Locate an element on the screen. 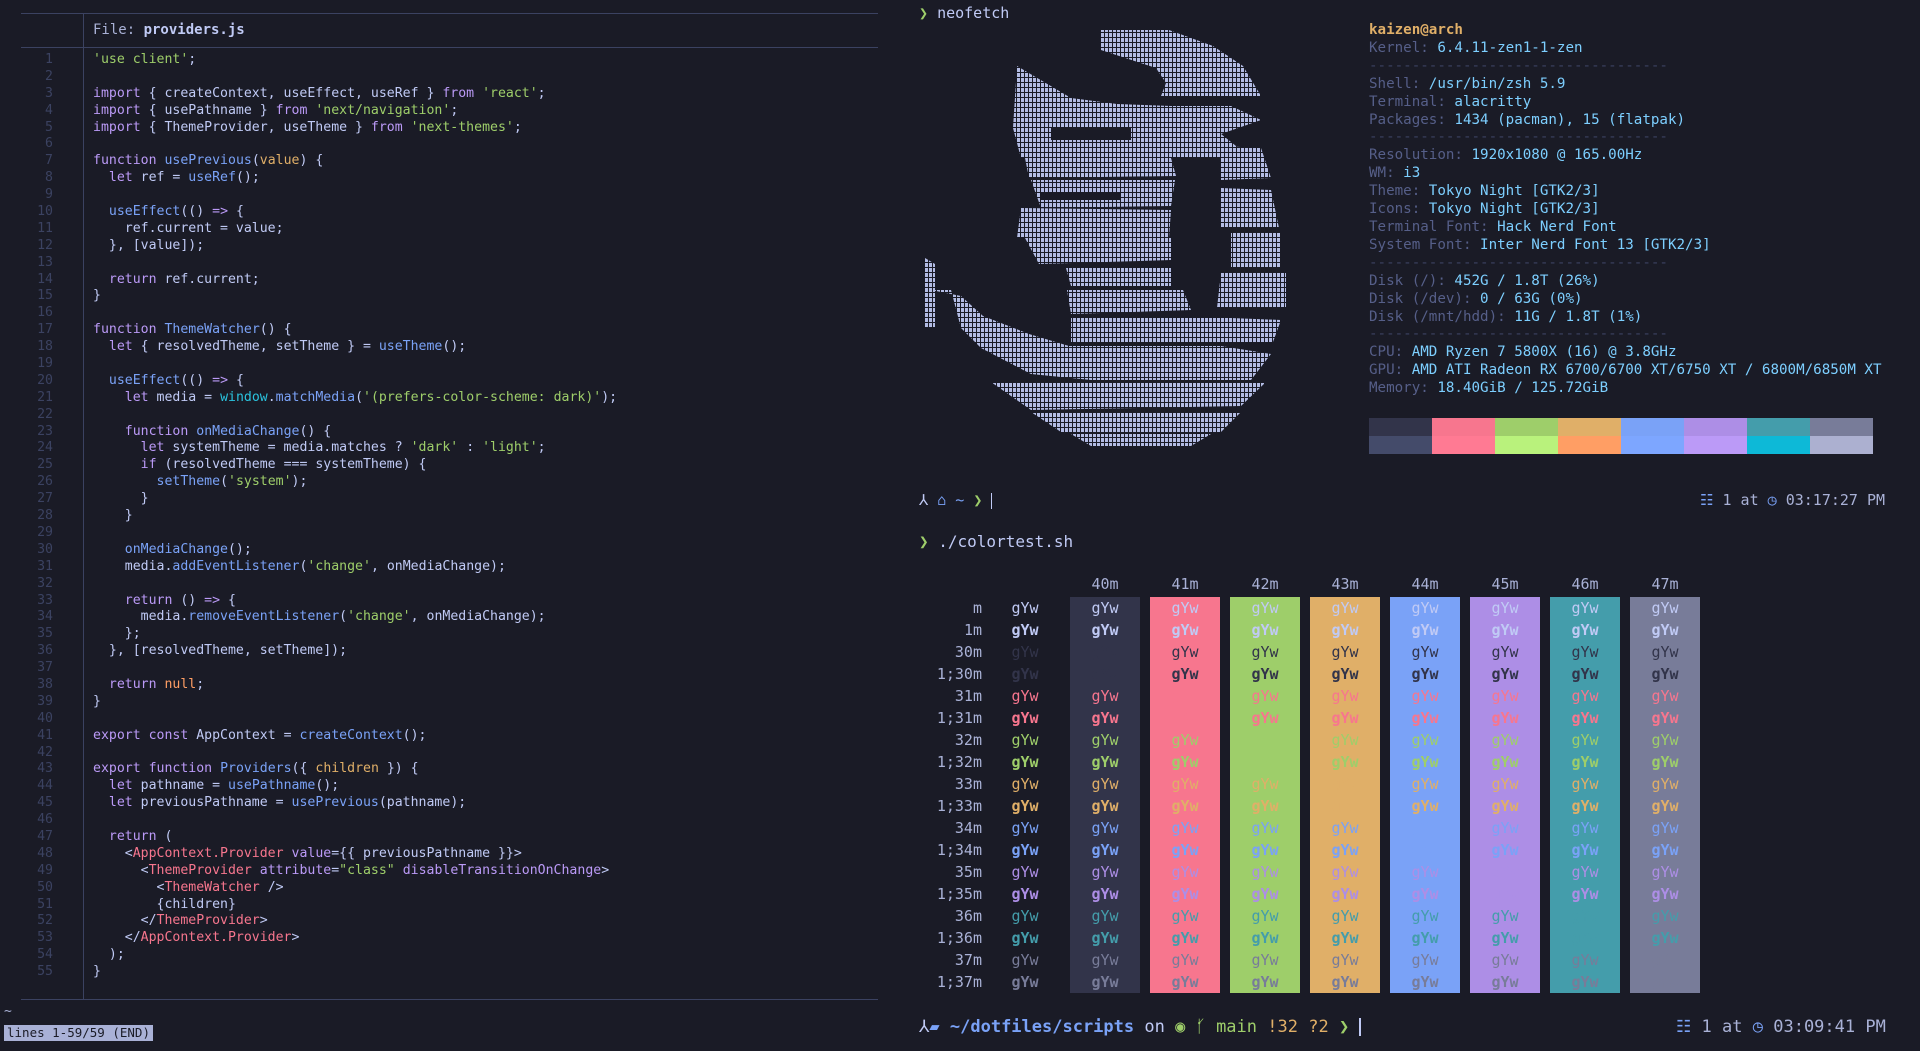 This screenshot has width=1920, height=1051. neofetch-key: Icons: is located at coordinates (1399, 209).